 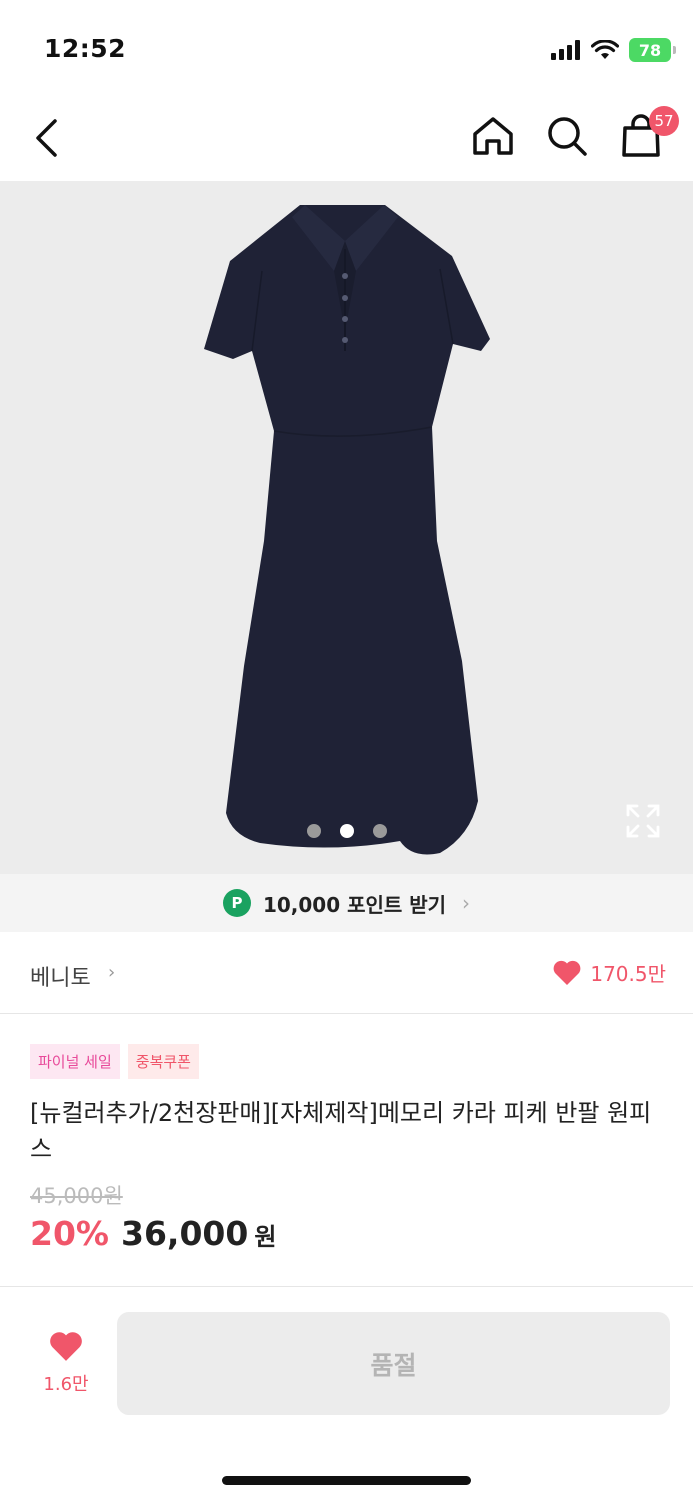 I want to click on back-button, so click(x=46, y=138).